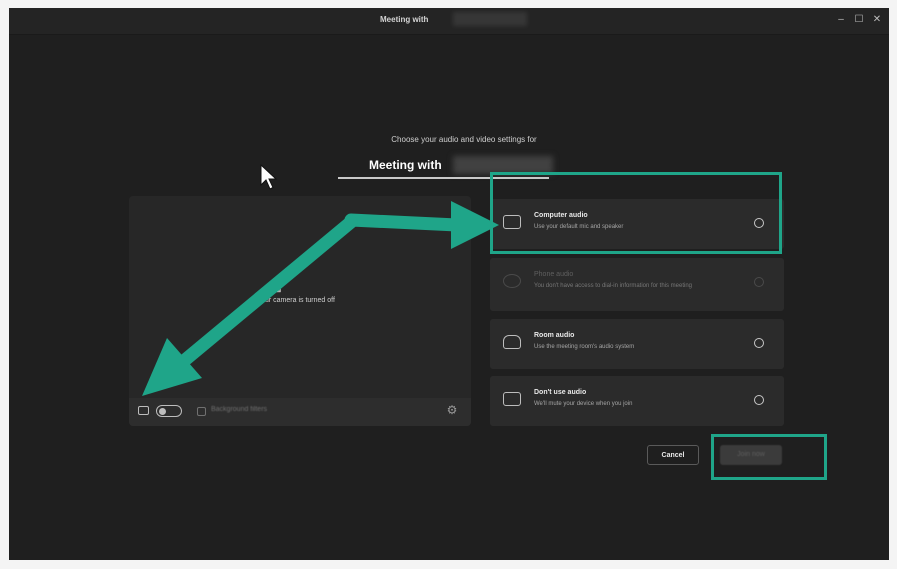  What do you see at coordinates (452, 410) in the screenshot?
I see `gear-icon: ⚙` at bounding box center [452, 410].